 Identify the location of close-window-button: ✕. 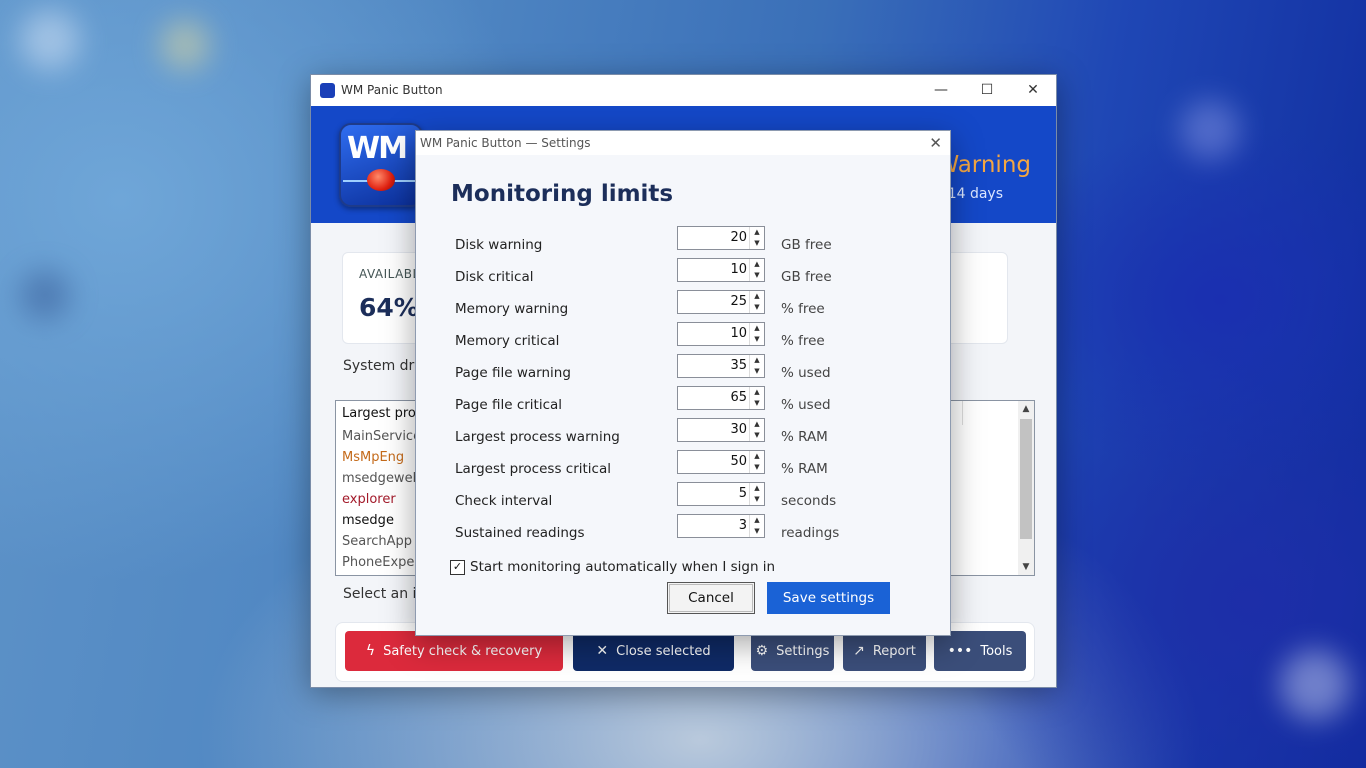
(1033, 90).